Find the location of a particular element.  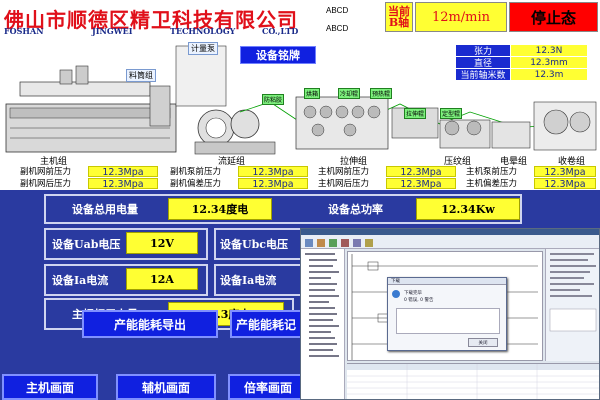

download-complete-text: 下载完毕 is located at coordinates (413, 293).